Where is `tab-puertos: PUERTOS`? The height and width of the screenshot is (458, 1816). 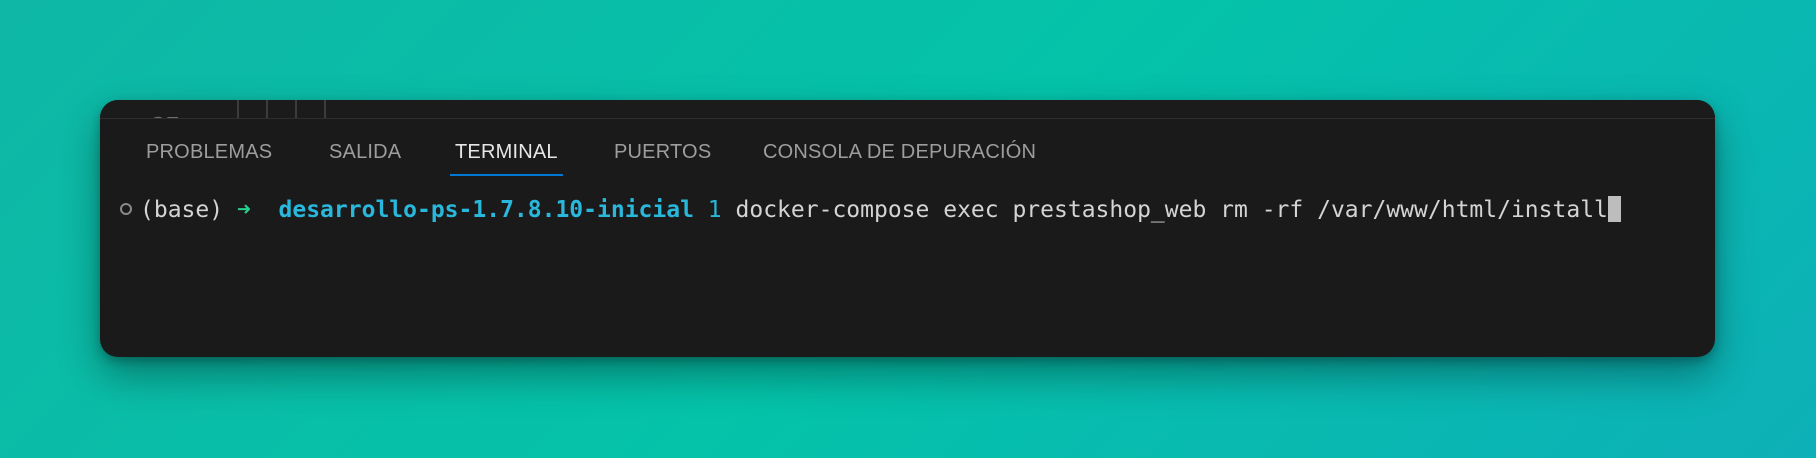
tab-puertos: PUERTOS is located at coordinates (662, 152).